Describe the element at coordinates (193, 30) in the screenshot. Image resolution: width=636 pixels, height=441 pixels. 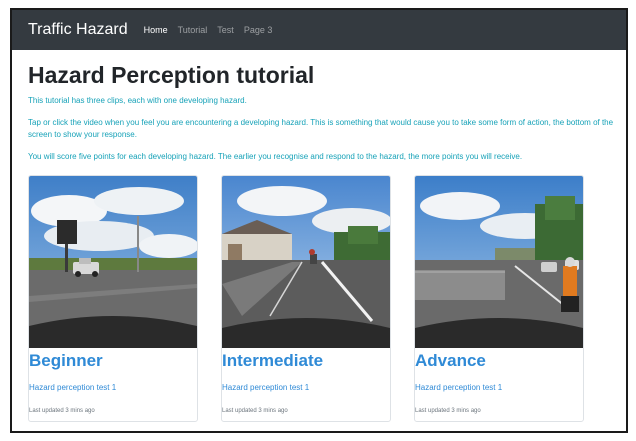
I see `nav-link-tutorial: Tutorial` at that location.